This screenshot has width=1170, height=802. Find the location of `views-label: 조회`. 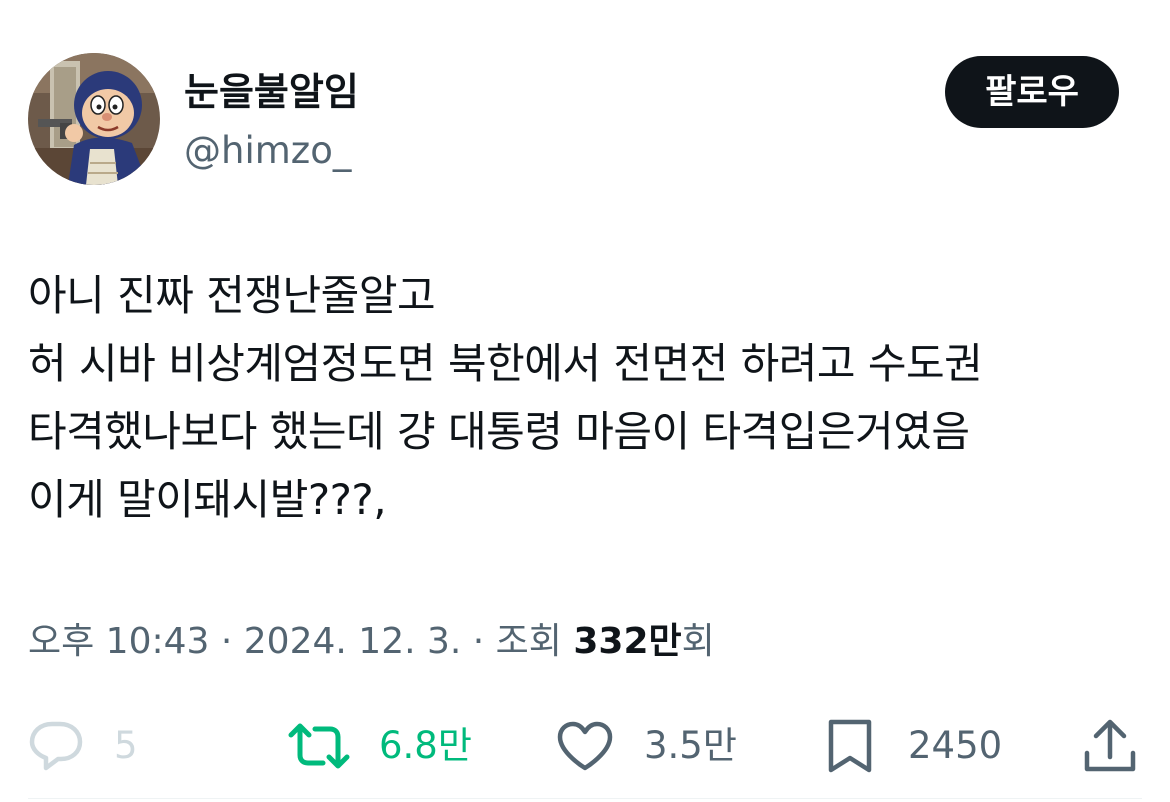

views-label: 조회 is located at coordinates (534, 641).